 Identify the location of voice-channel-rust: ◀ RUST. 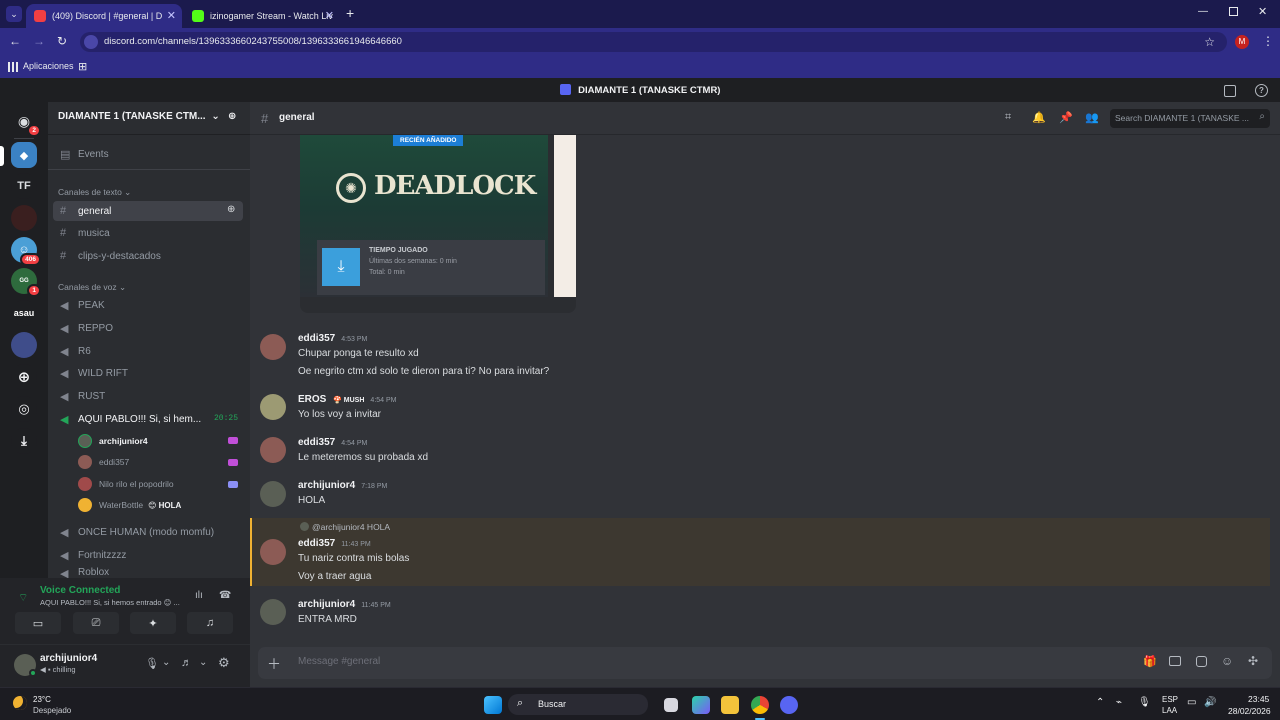
(148, 396).